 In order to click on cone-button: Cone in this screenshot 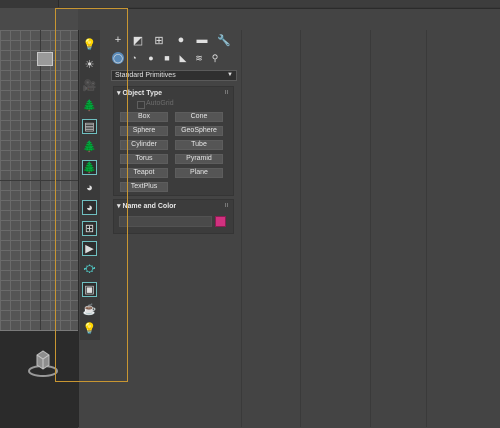, I will do `click(199, 117)`.